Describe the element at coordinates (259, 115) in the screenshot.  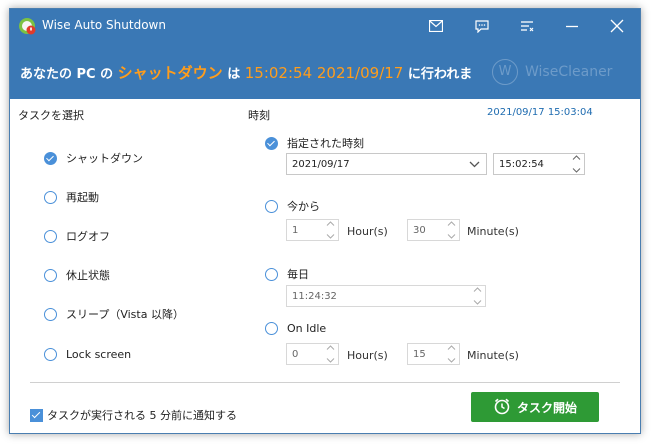
I see `time-section-title: 時刻` at that location.